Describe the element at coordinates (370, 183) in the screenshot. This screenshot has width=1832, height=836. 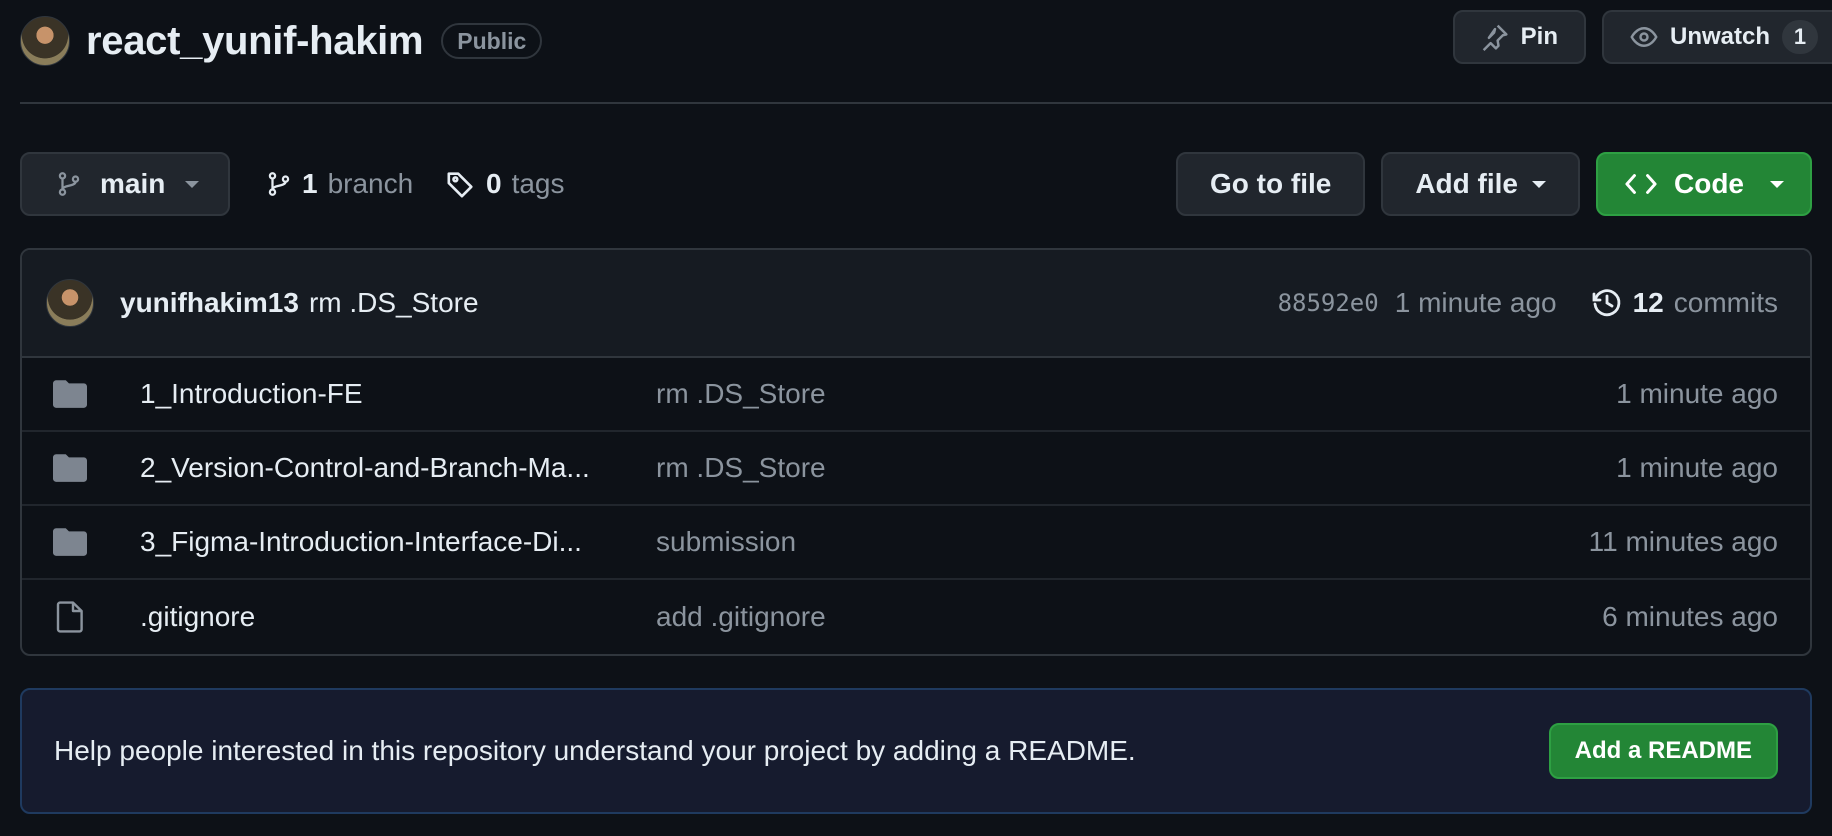
I see `branch-label: branch` at that location.